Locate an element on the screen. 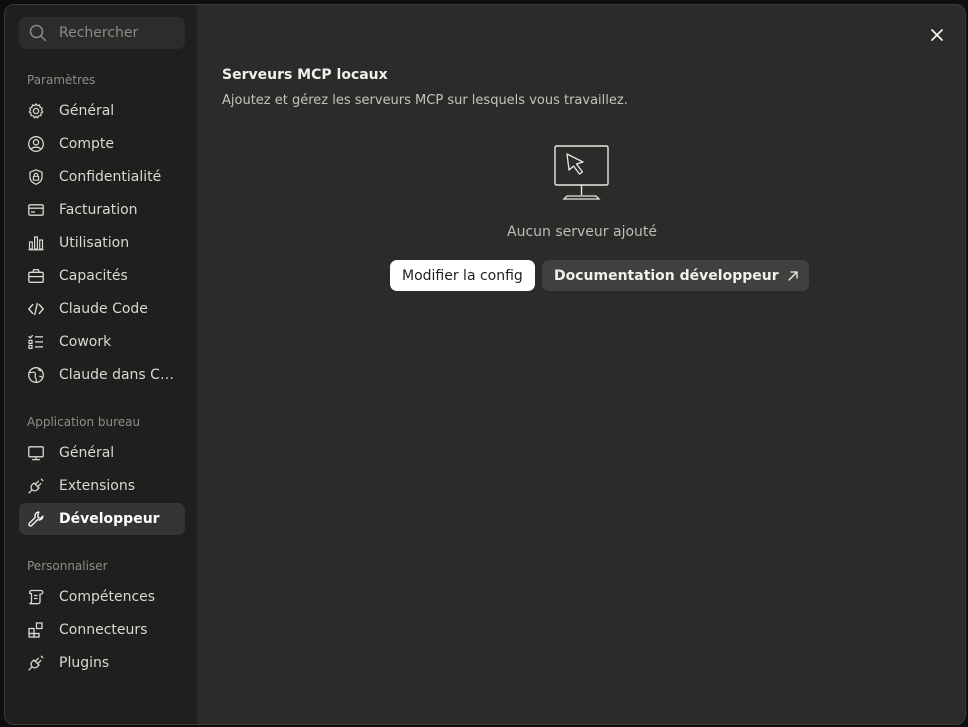  sidebar-item-label: Cowork is located at coordinates (85, 342).